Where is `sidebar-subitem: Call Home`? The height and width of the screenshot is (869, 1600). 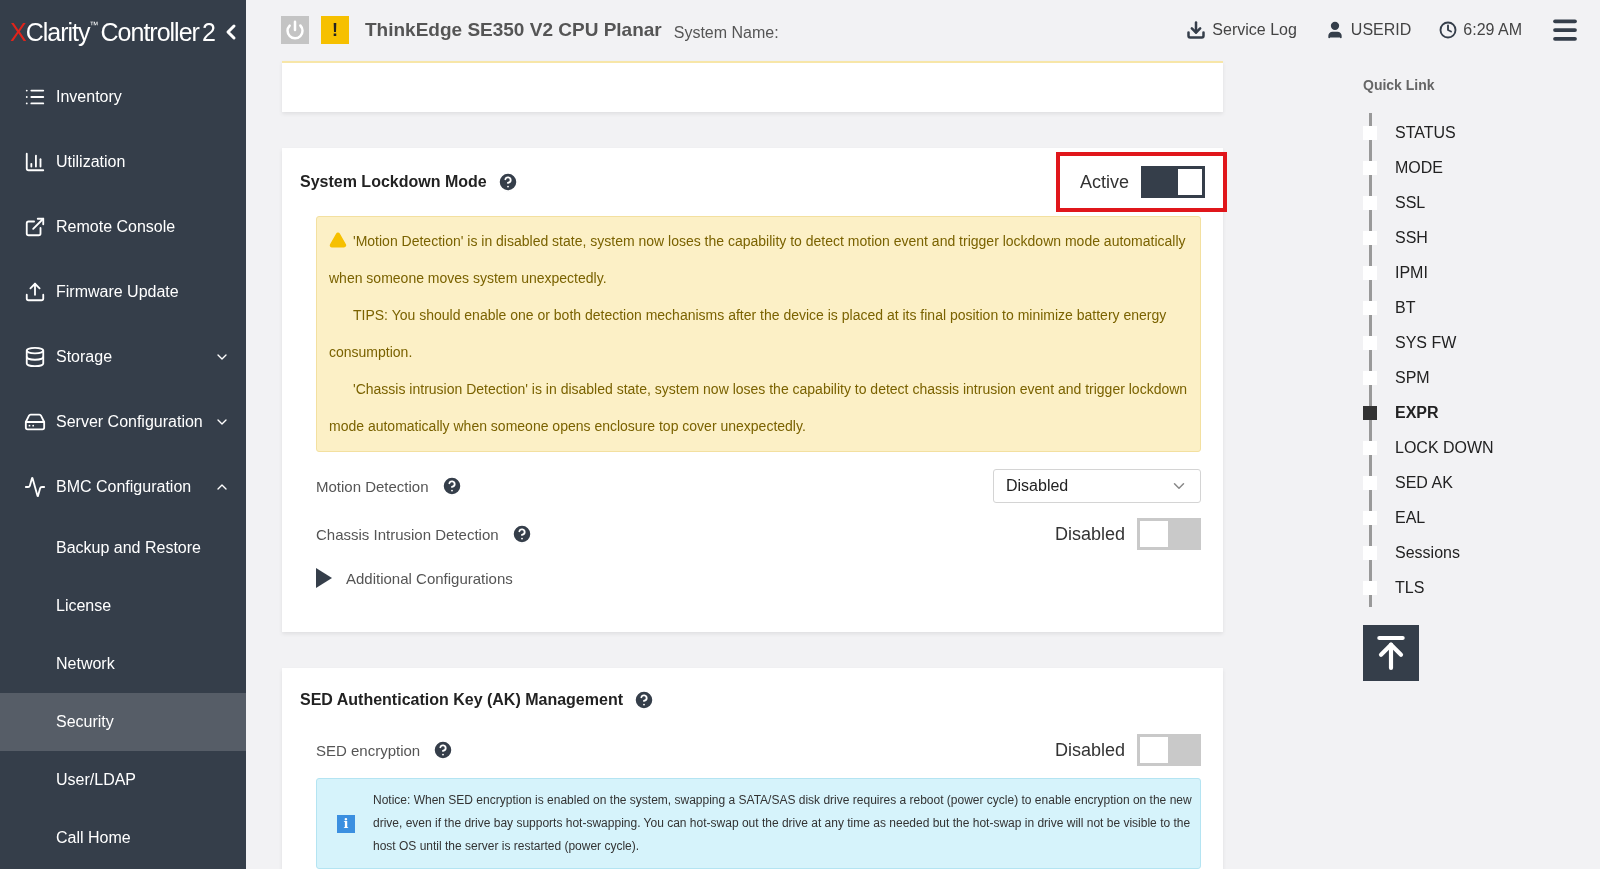 sidebar-subitem: Call Home is located at coordinates (123, 838).